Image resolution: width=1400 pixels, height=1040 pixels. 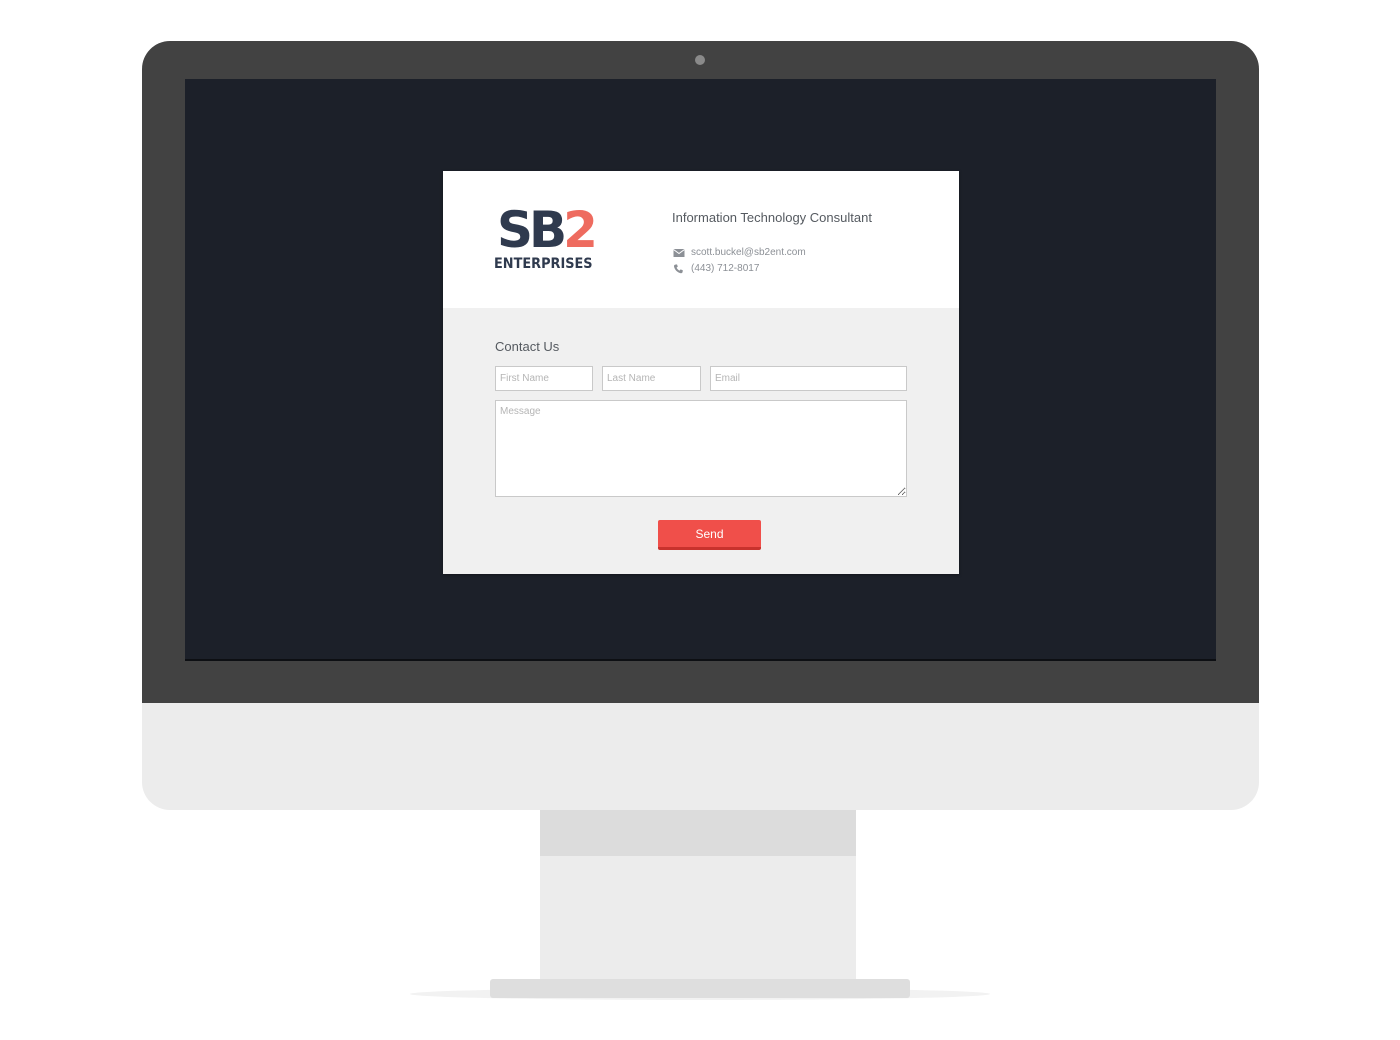 I want to click on contact-phone: (443) 712-8017, so click(x=716, y=268).